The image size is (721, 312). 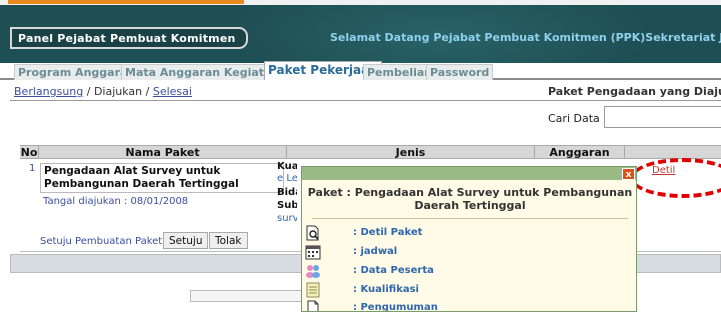 What do you see at coordinates (186, 240) in the screenshot?
I see `setuju-button: Setuju` at bounding box center [186, 240].